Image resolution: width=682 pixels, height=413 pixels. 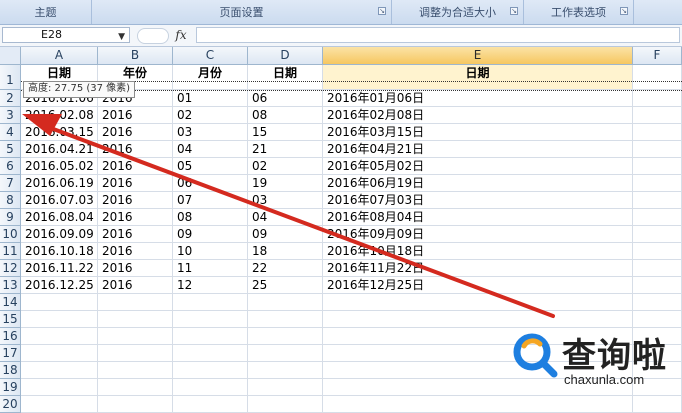 I want to click on table-cell: 07, so click(x=210, y=200).